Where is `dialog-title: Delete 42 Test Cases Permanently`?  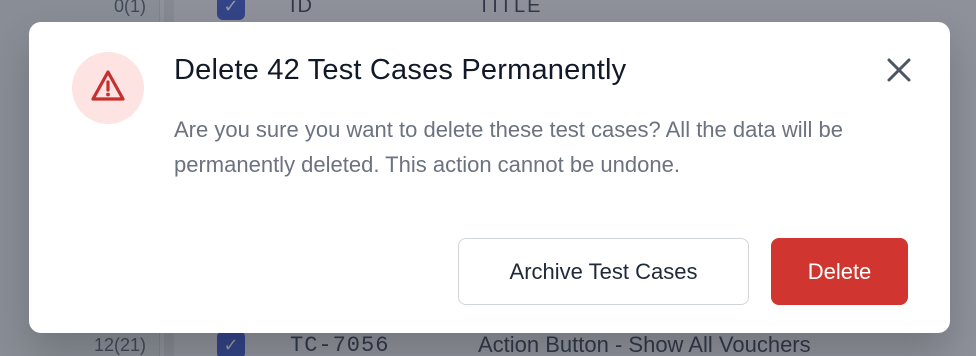 dialog-title: Delete 42 Test Cases Permanently is located at coordinates (400, 70).